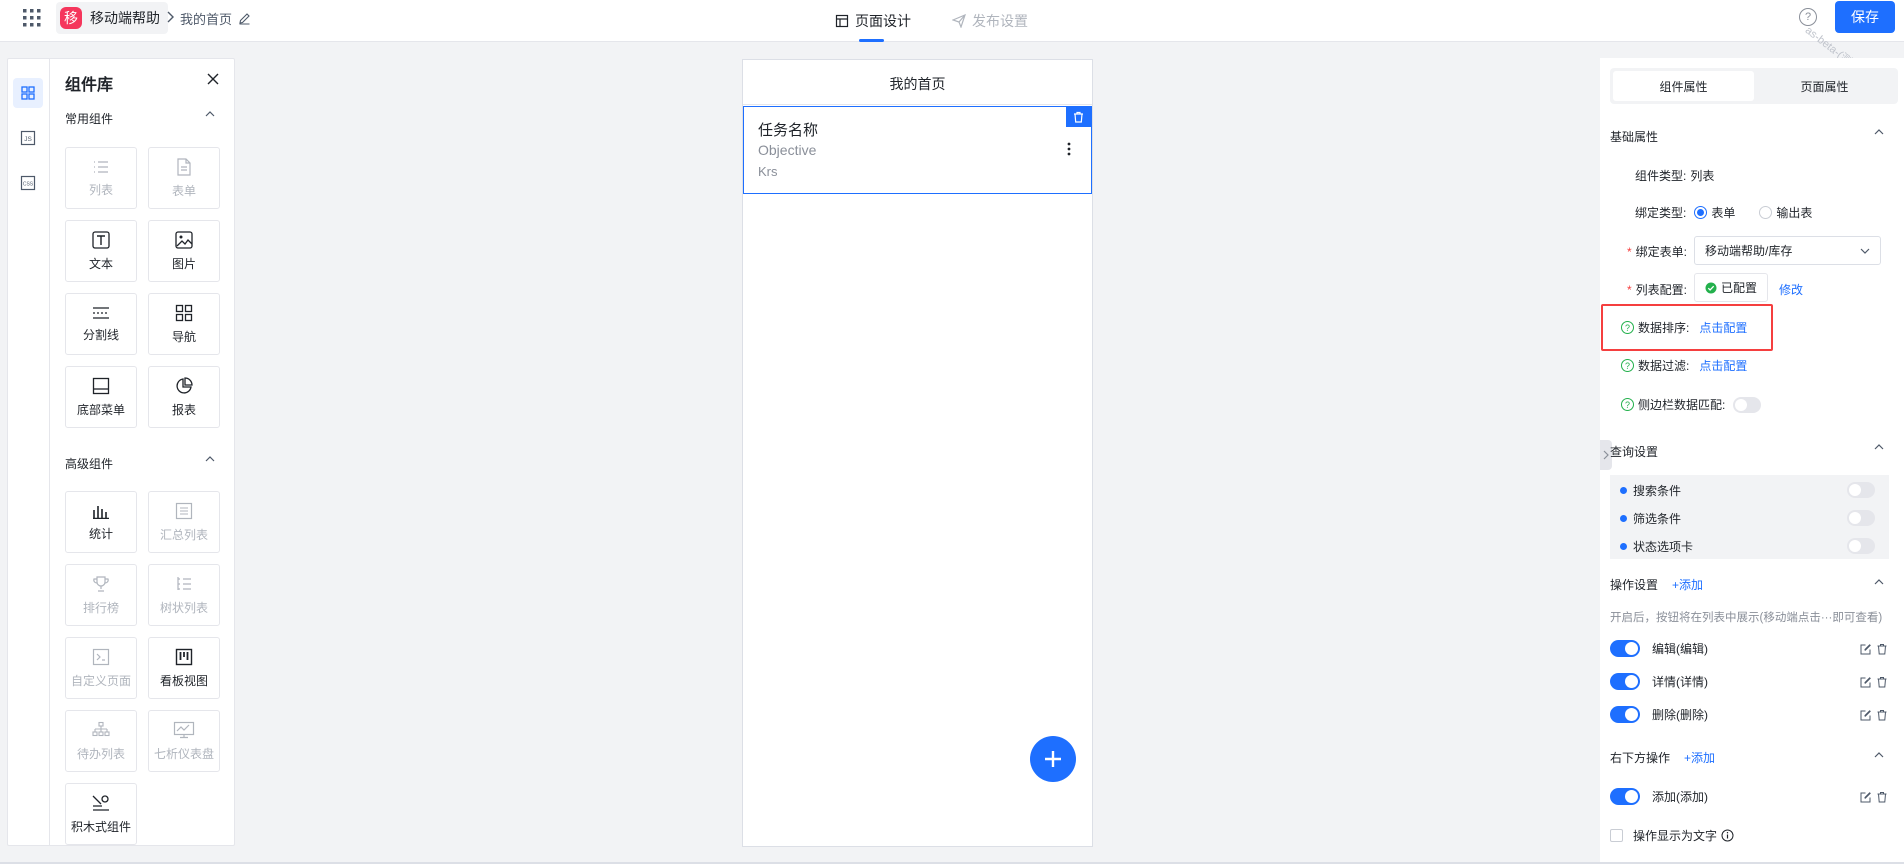 The width and height of the screenshot is (1904, 864). I want to click on component-block: 积木式组件, so click(101, 814).